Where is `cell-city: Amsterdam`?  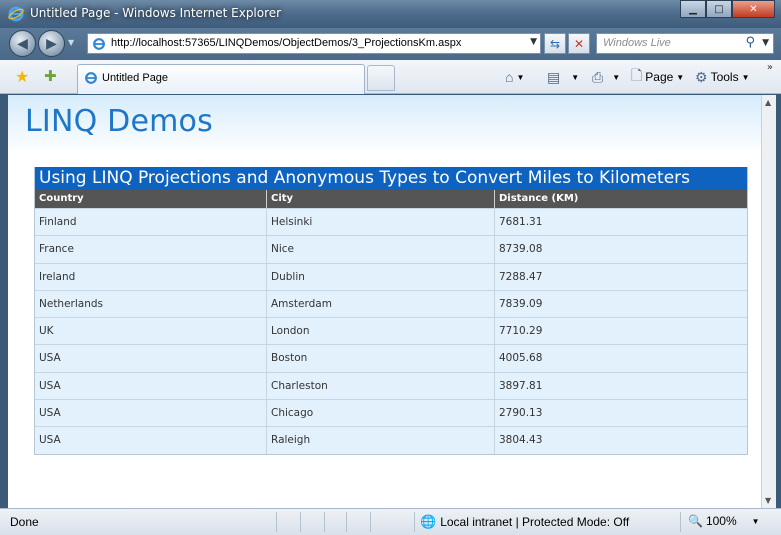
cell-city: Amsterdam is located at coordinates (381, 304).